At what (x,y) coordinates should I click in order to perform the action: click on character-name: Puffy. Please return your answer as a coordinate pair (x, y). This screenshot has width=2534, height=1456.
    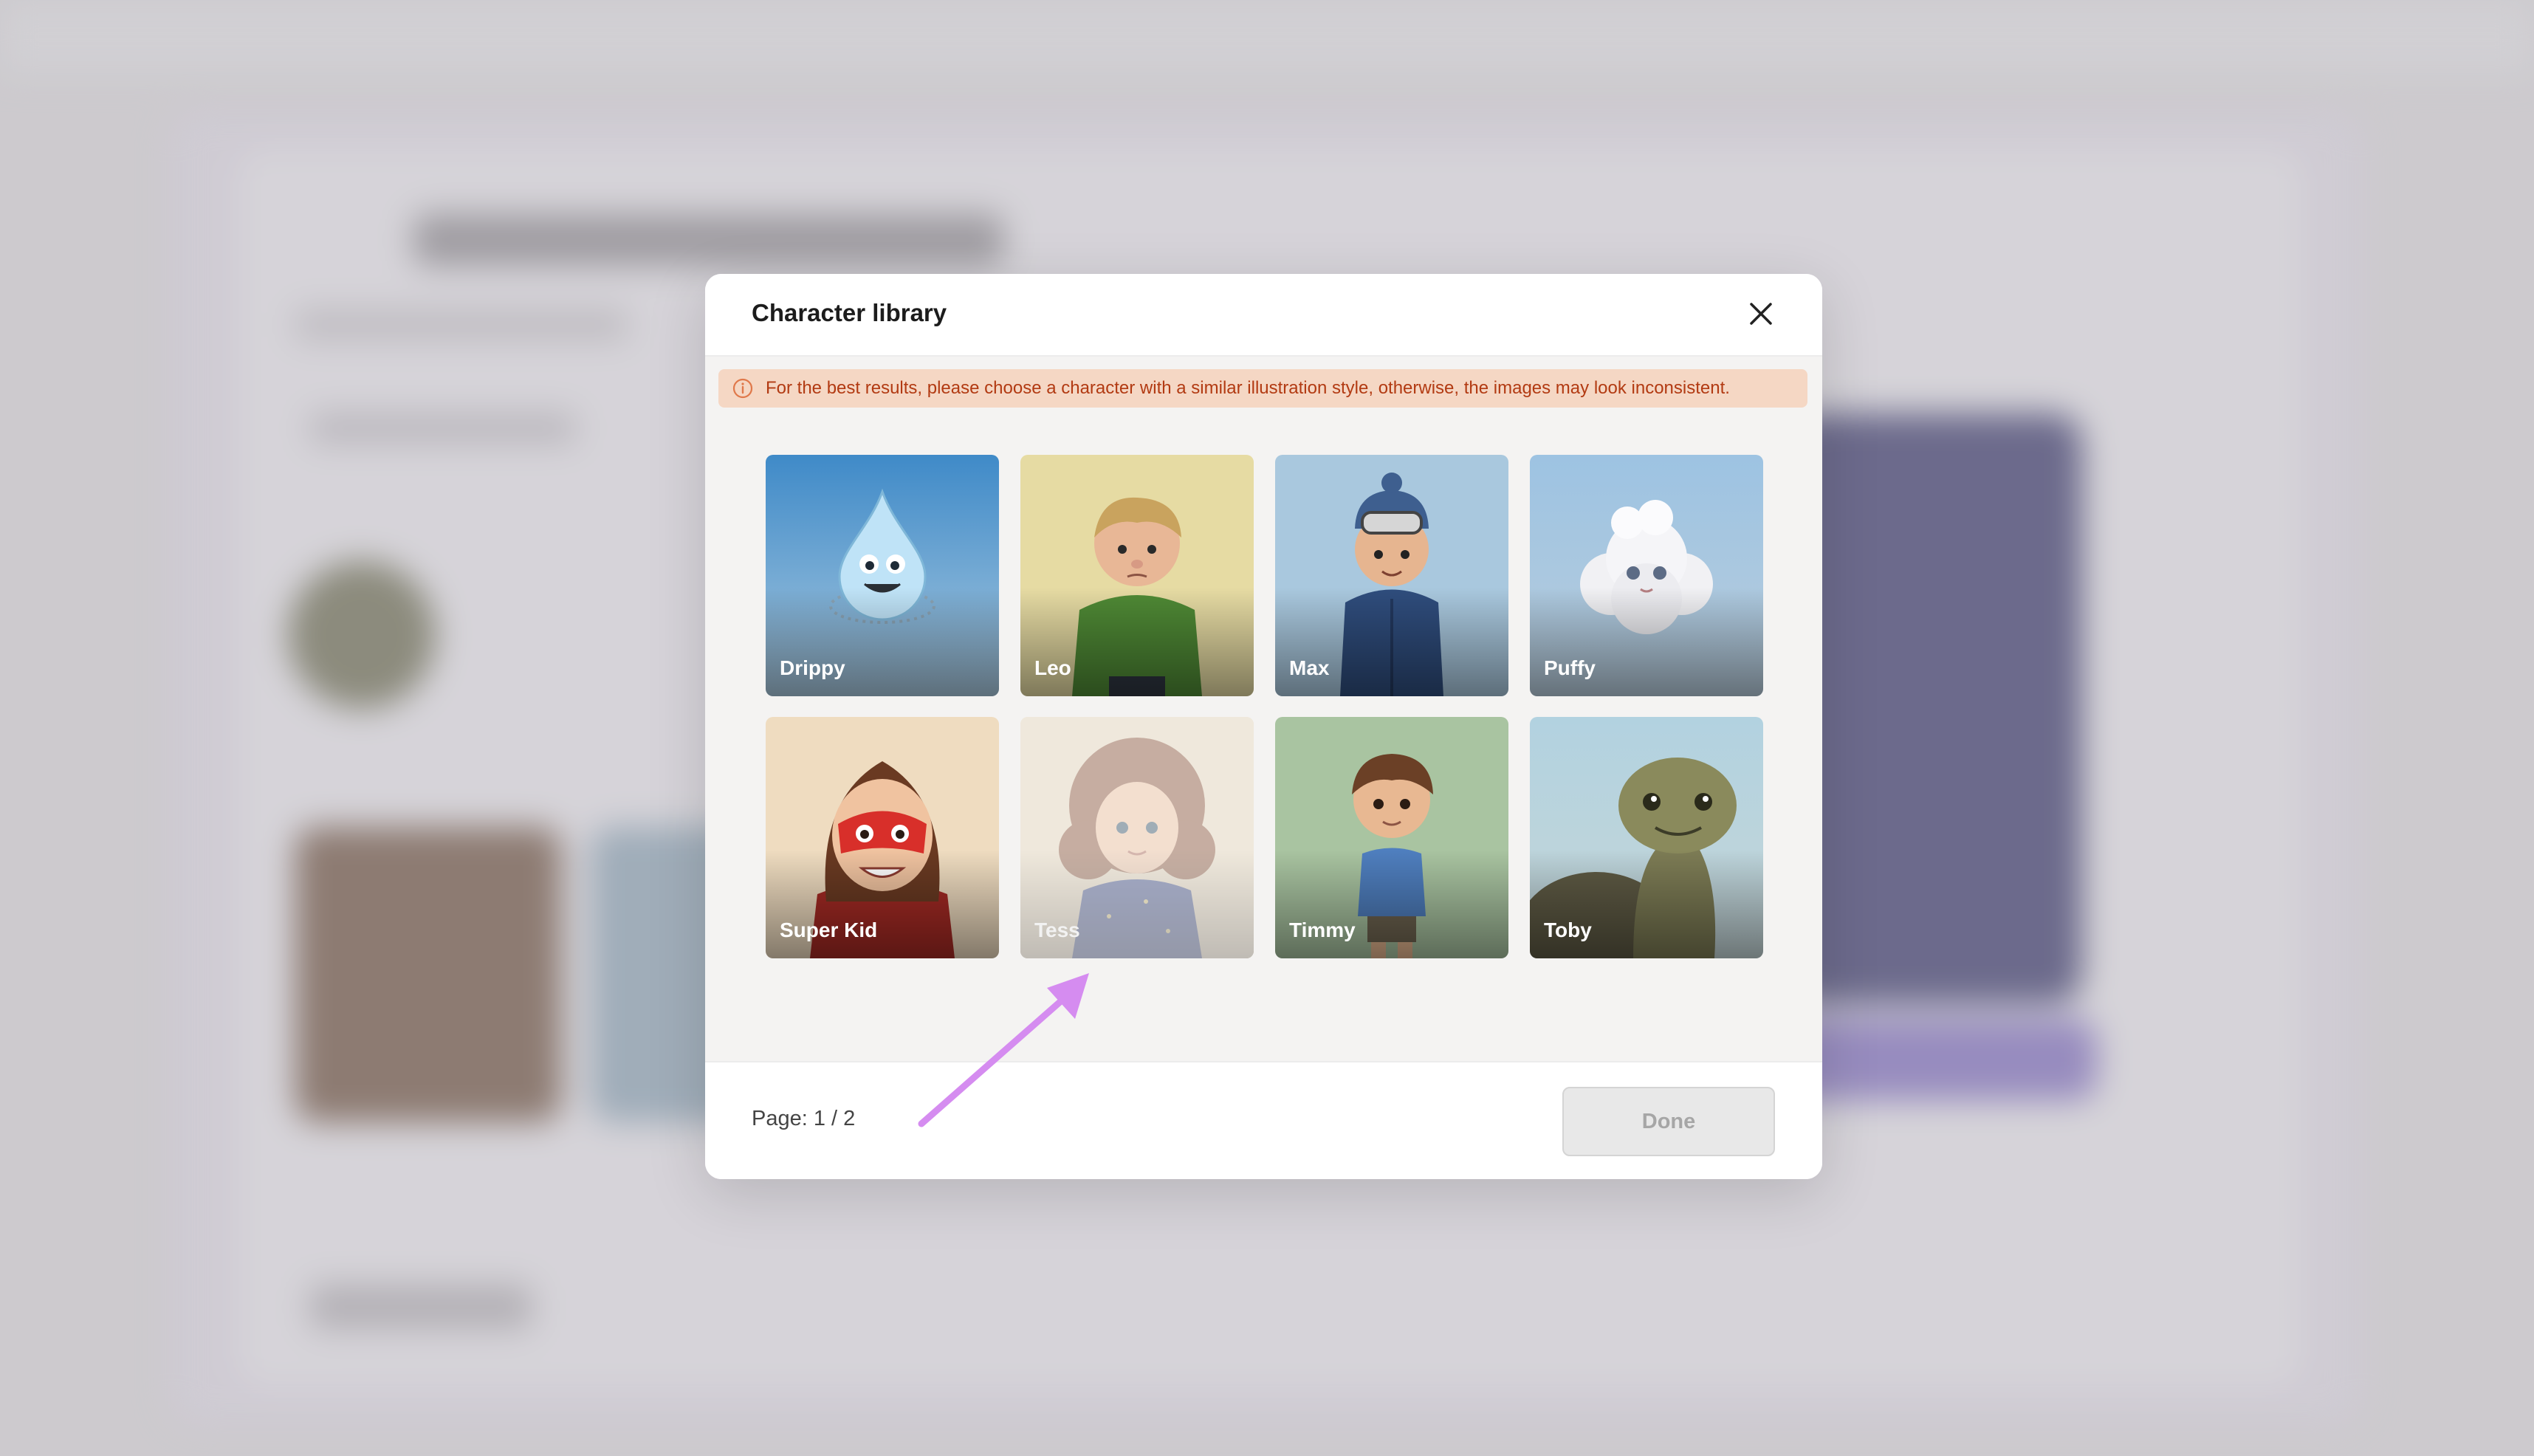
    Looking at the image, I should click on (1570, 668).